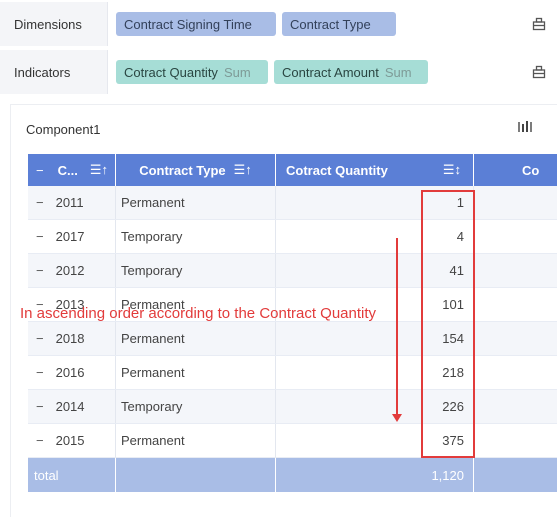 The height and width of the screenshot is (517, 557). I want to click on table-total-row: total 1,120, so click(292, 475).